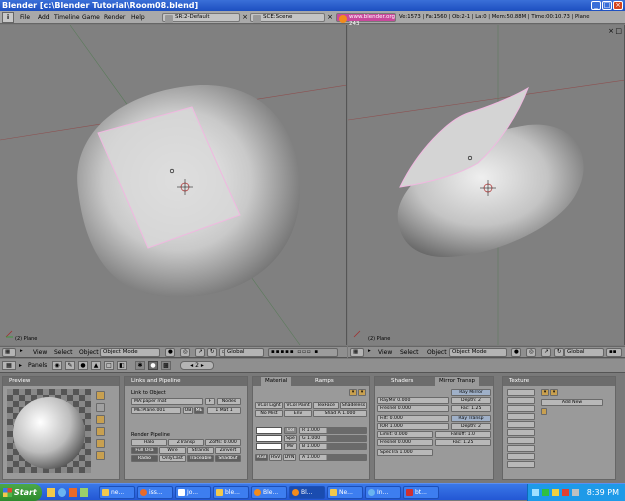 This screenshot has width=625, height=501. Describe the element at coordinates (290, 446) in the screenshot. I see `mir-button: Mir` at that location.